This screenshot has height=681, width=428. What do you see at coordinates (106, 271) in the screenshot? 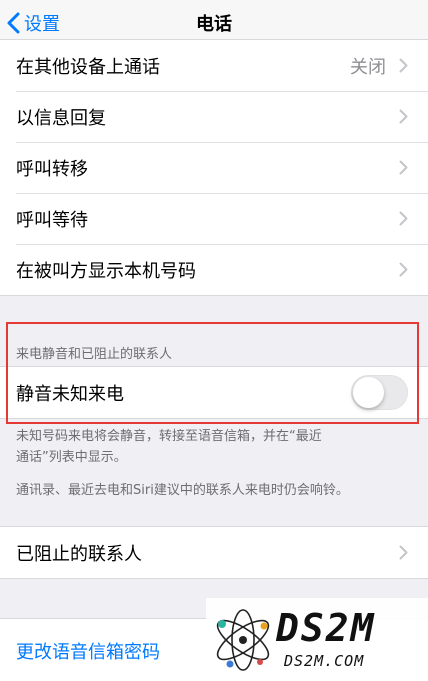
I see `list-item-label: 在被叫方显示本机号码` at bounding box center [106, 271].